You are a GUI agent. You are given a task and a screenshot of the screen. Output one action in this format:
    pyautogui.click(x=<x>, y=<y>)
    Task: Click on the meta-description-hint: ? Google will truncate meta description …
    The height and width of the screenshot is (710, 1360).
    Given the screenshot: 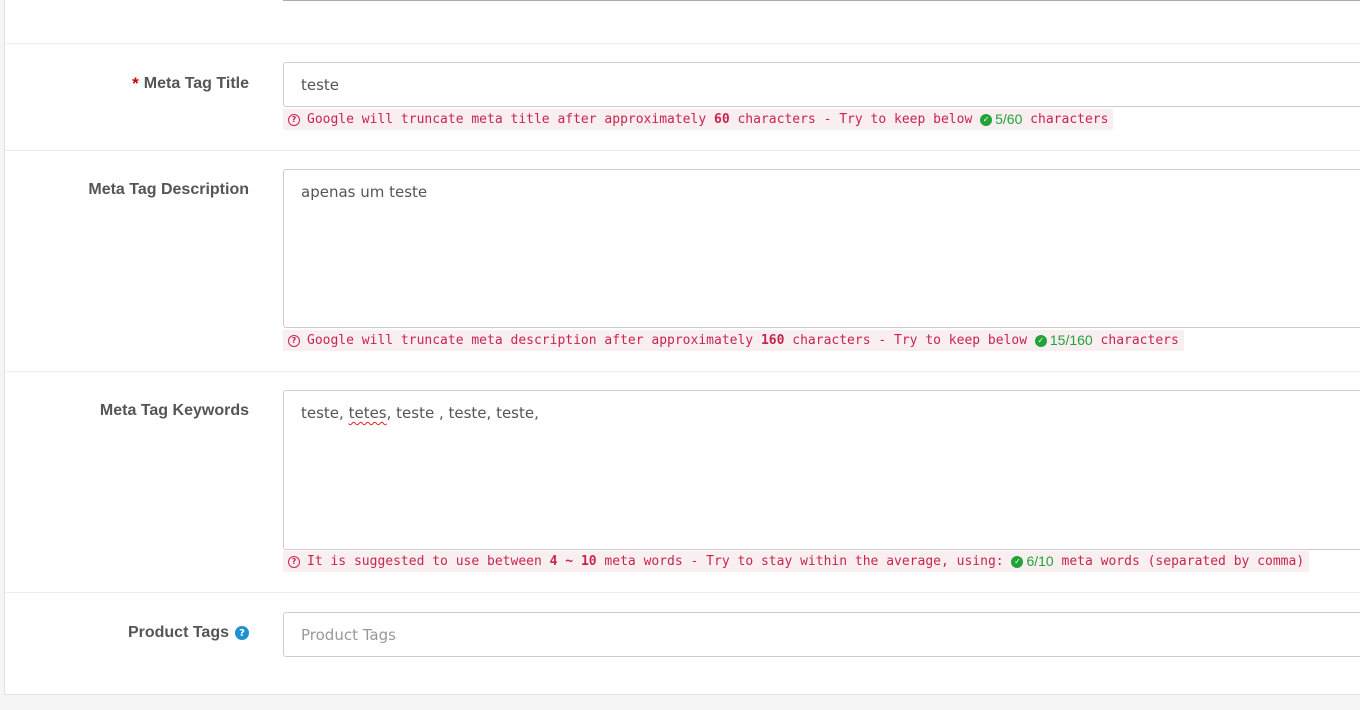 What is the action you would take?
    pyautogui.click(x=733, y=340)
    